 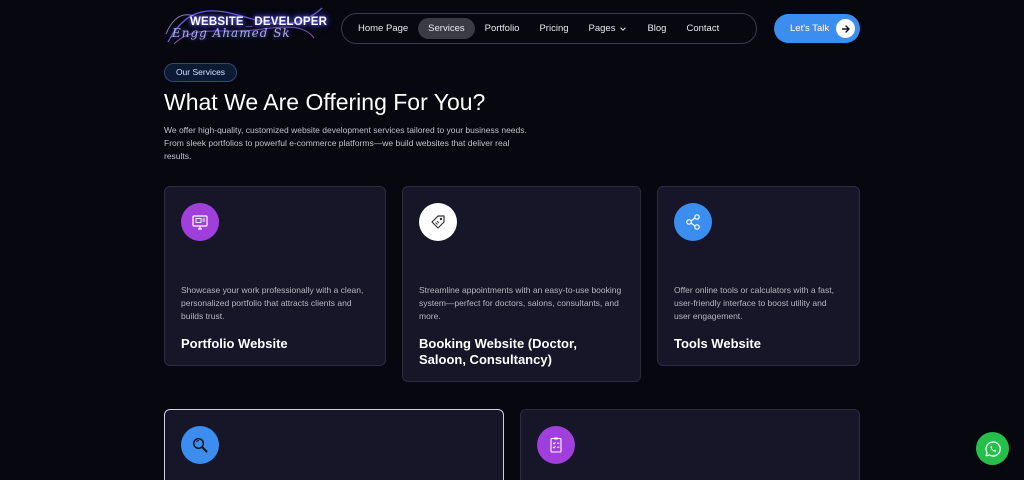 What do you see at coordinates (556, 445) in the screenshot?
I see `checklist-icon` at bounding box center [556, 445].